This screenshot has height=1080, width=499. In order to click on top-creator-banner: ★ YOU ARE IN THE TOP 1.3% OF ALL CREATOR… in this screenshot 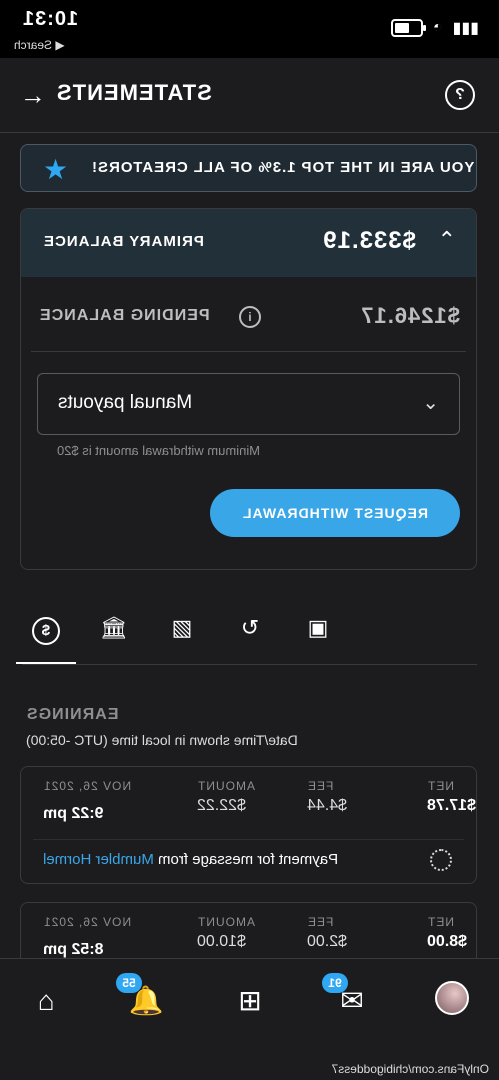, I will do `click(248, 168)`.